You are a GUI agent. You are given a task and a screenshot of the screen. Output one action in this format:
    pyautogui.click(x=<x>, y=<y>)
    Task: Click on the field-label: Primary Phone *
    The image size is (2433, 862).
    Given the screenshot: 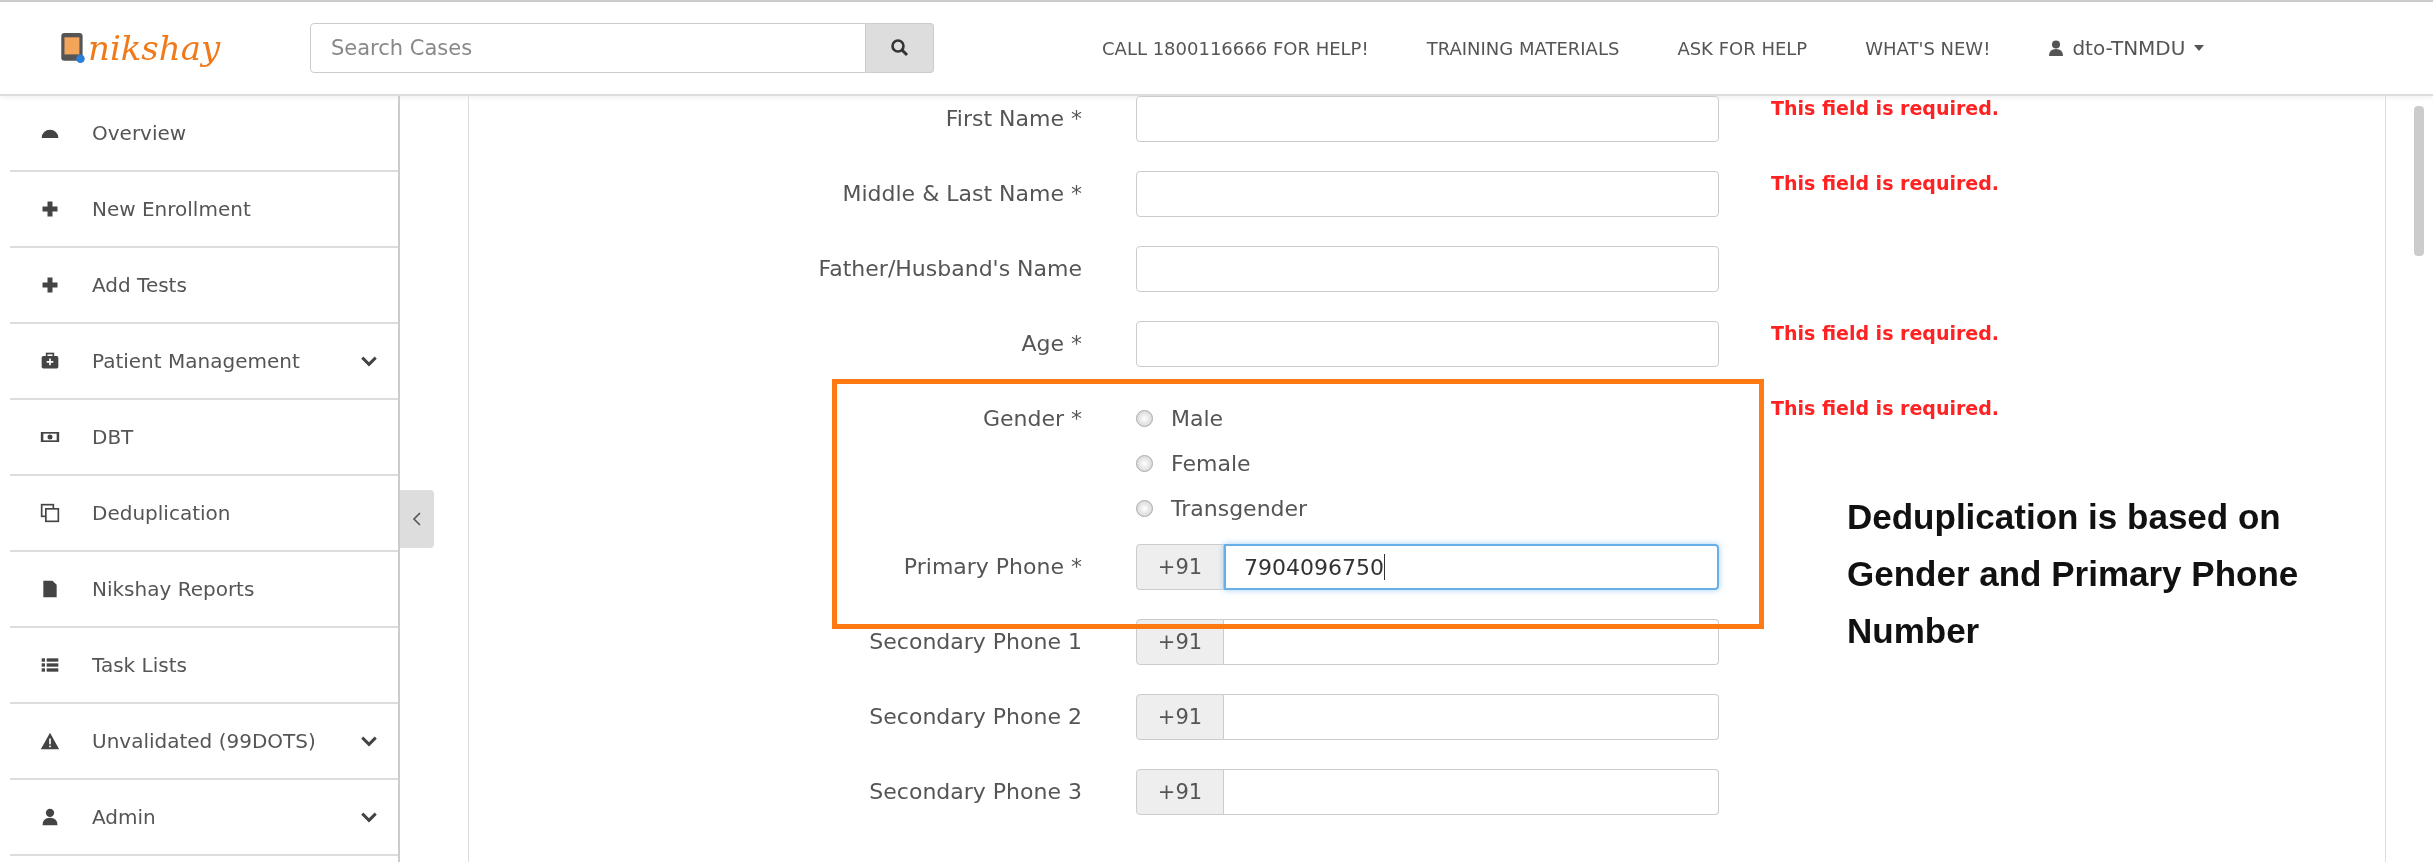 What is the action you would take?
    pyautogui.click(x=992, y=567)
    